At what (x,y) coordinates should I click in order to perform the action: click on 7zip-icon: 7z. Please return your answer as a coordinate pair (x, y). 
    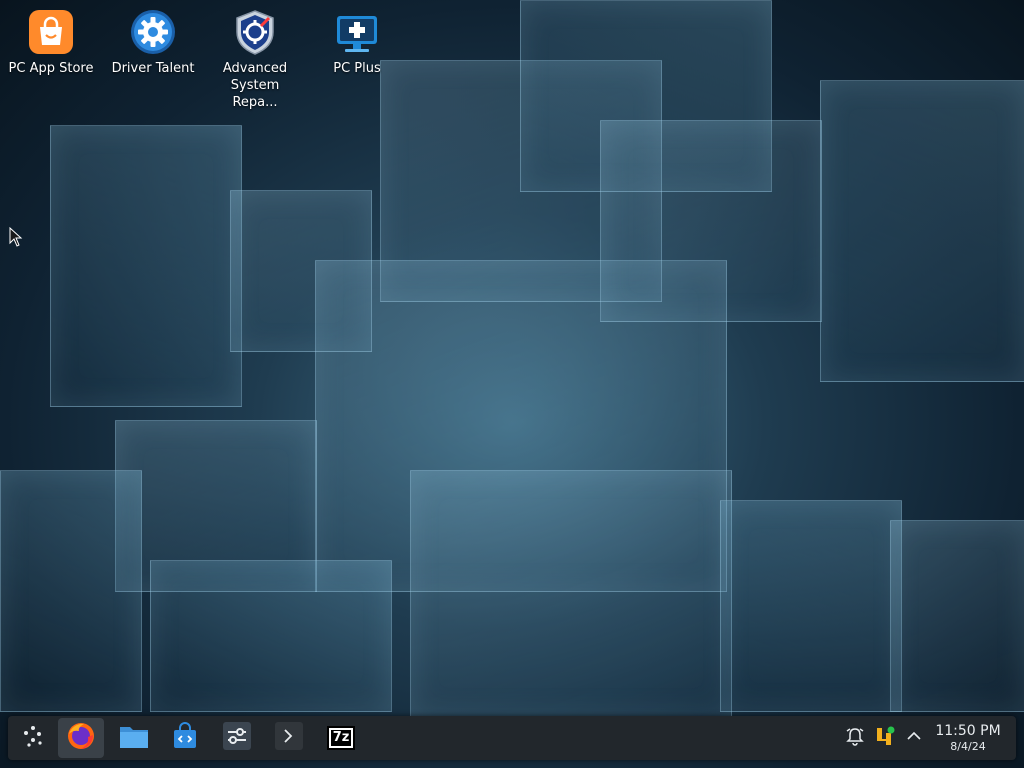
    Looking at the image, I should click on (341, 738).